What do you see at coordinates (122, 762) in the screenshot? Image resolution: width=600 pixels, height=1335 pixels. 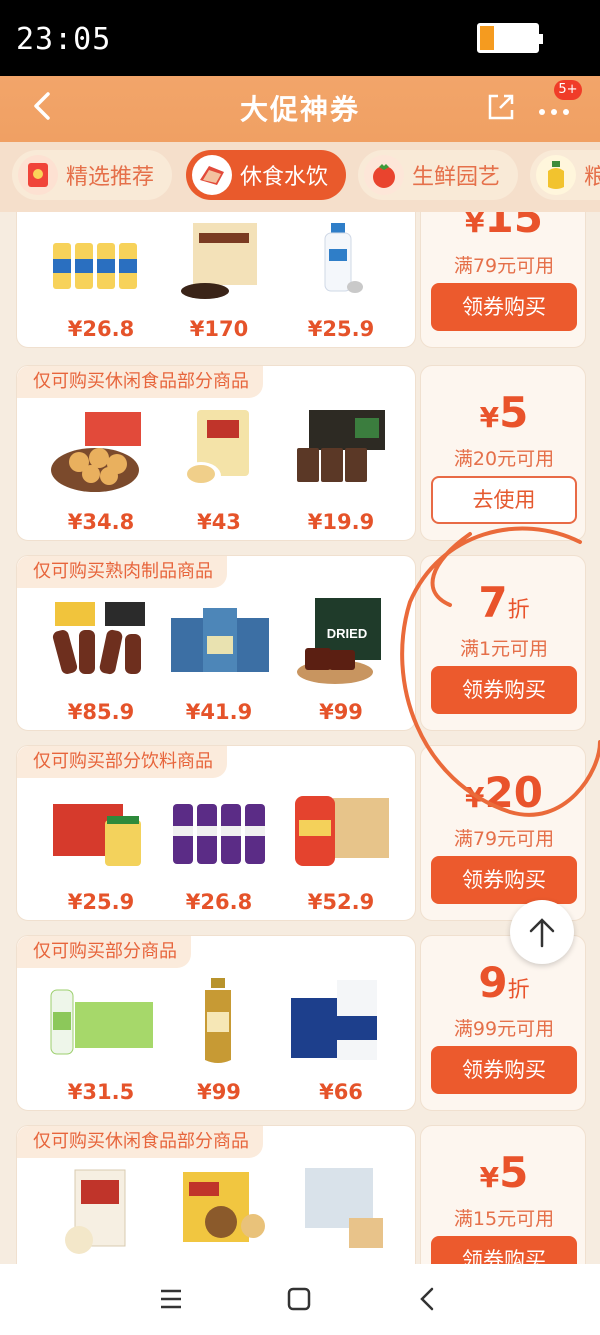 I see `coupon-condition: 仅可购买部分饮料商品` at bounding box center [122, 762].